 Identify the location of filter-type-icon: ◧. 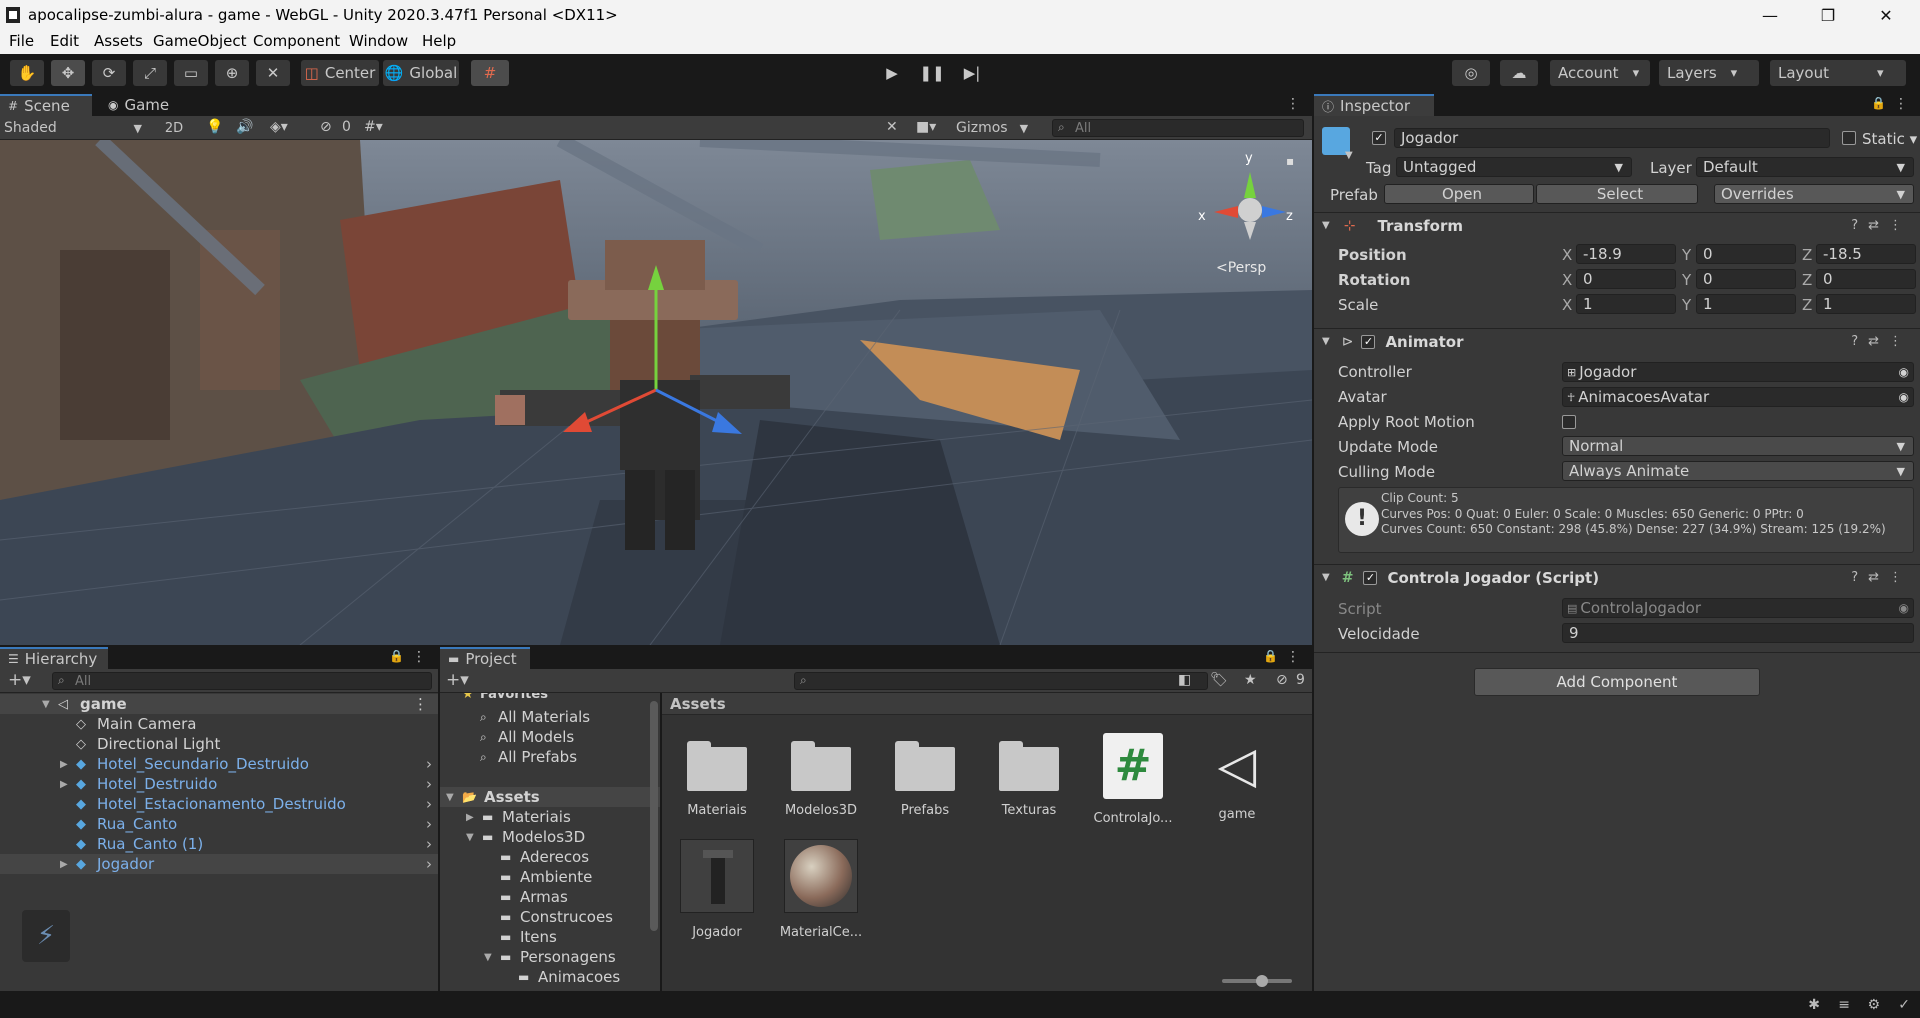
(1184, 680).